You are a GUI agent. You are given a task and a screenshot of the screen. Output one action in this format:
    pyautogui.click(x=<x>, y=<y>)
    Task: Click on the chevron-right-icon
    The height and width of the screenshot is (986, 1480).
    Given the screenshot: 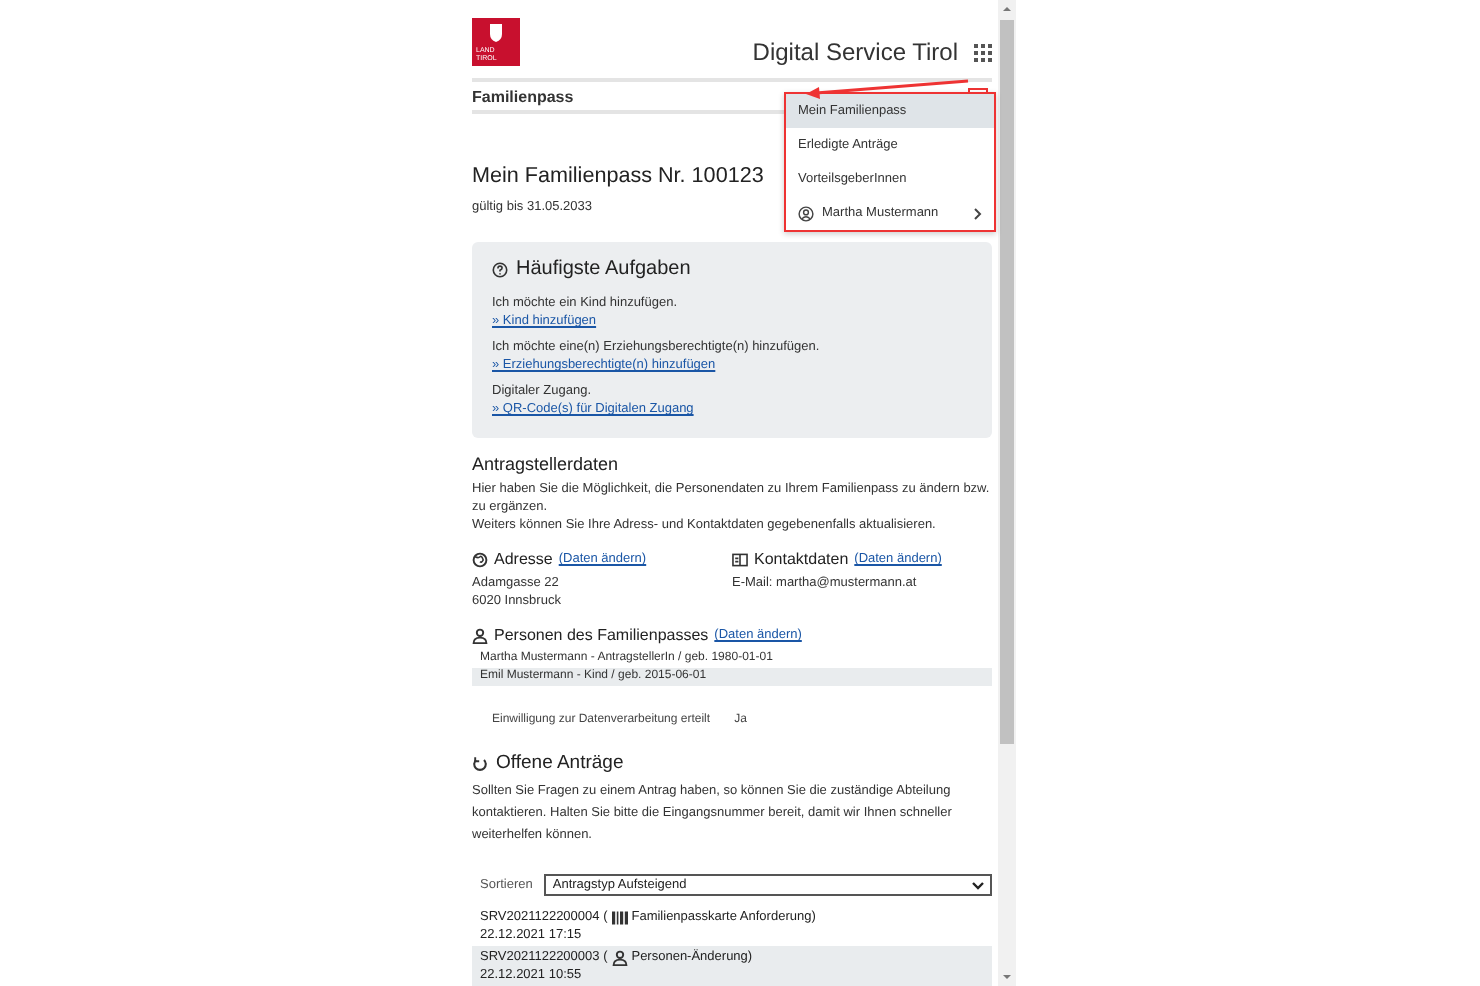 What is the action you would take?
    pyautogui.click(x=978, y=213)
    